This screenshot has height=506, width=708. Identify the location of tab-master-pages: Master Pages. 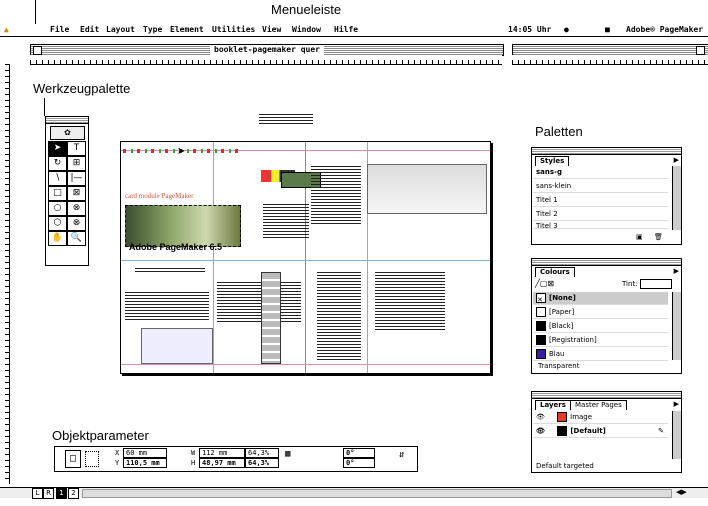
(598, 405).